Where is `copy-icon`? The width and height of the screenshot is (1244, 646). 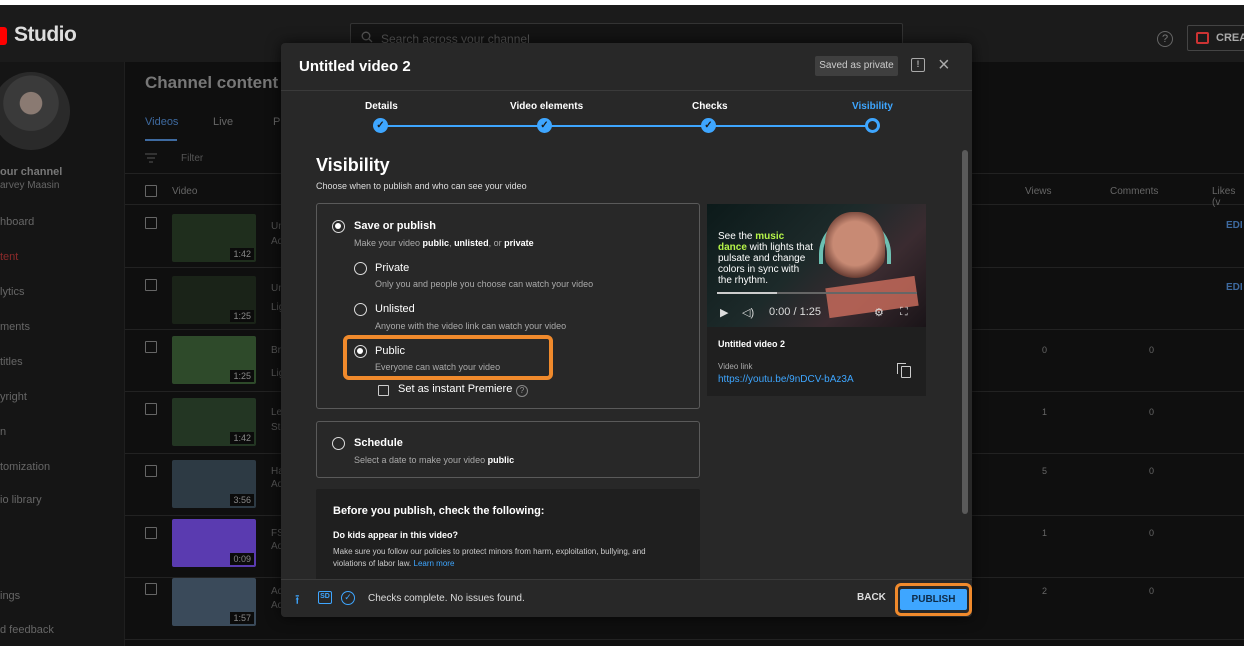
copy-icon is located at coordinates (904, 370).